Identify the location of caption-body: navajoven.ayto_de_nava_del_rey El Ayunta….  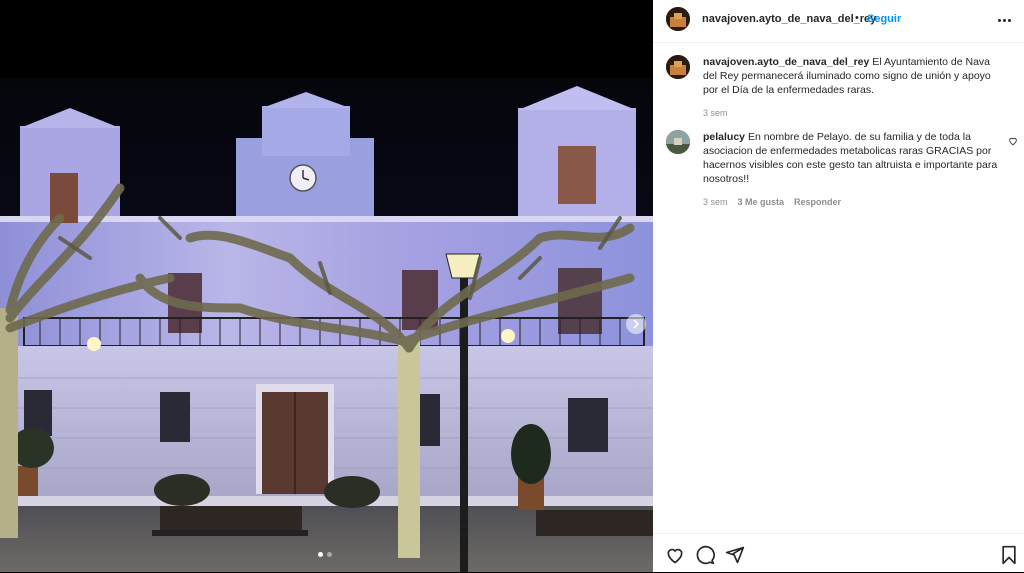
(853, 87).